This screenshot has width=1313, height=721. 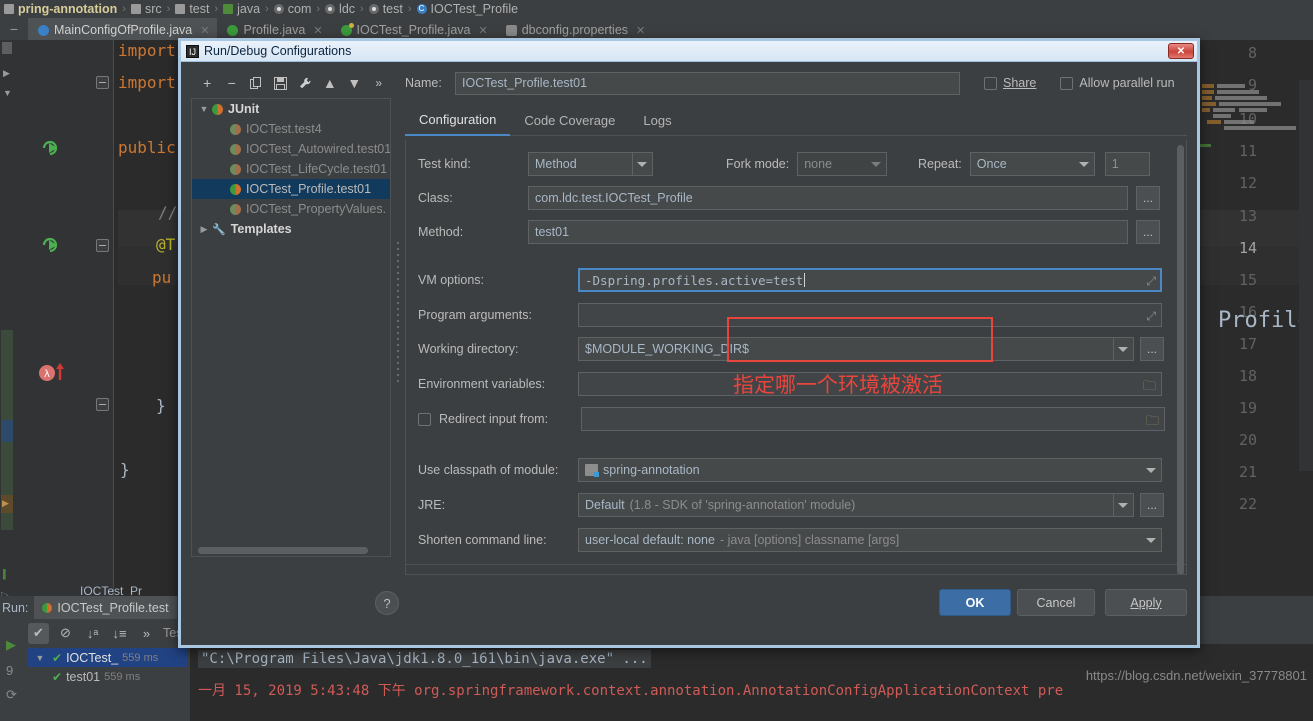 What do you see at coordinates (870, 470) in the screenshot?
I see `classpath-module-select: spring-annotation` at bounding box center [870, 470].